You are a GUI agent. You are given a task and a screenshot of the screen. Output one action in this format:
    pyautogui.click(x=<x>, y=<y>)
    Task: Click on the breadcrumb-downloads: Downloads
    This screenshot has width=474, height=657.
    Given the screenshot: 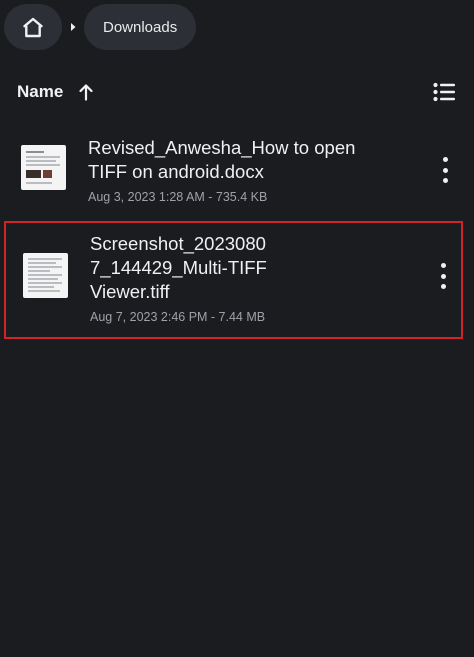 What is the action you would take?
    pyautogui.click(x=140, y=27)
    